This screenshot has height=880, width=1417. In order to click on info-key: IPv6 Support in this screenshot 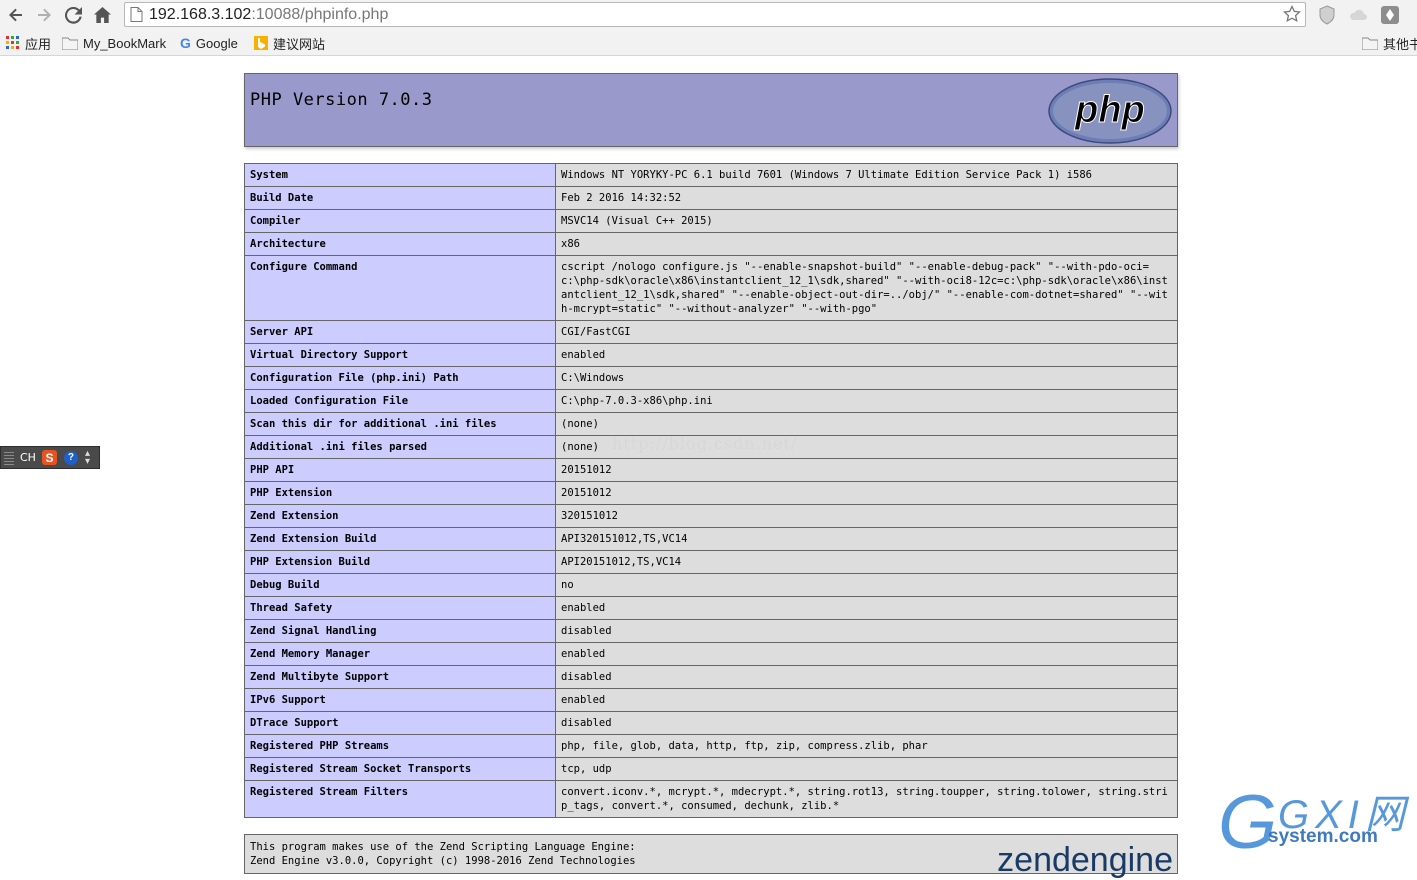, I will do `click(400, 700)`.